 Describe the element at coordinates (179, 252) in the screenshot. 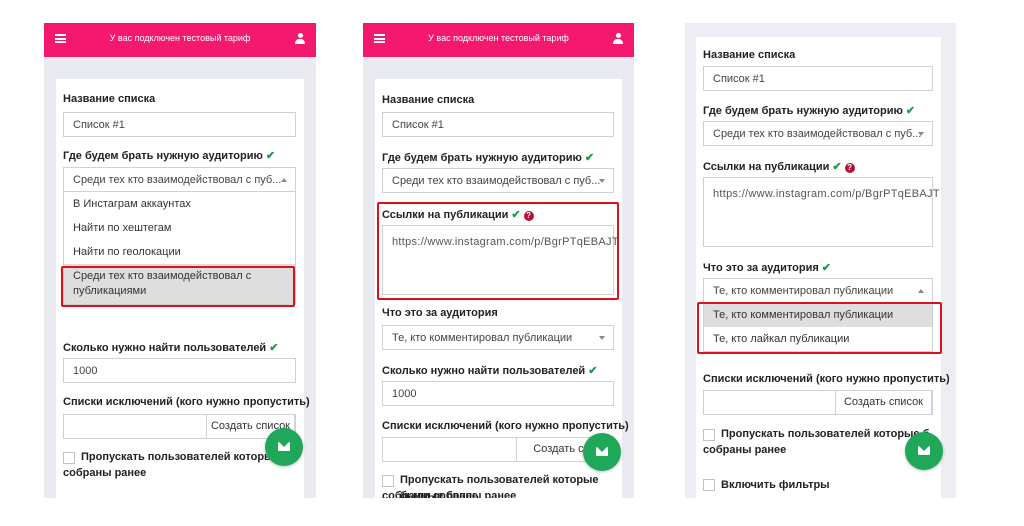

I see `audience-option: Найти по геолокации` at that location.